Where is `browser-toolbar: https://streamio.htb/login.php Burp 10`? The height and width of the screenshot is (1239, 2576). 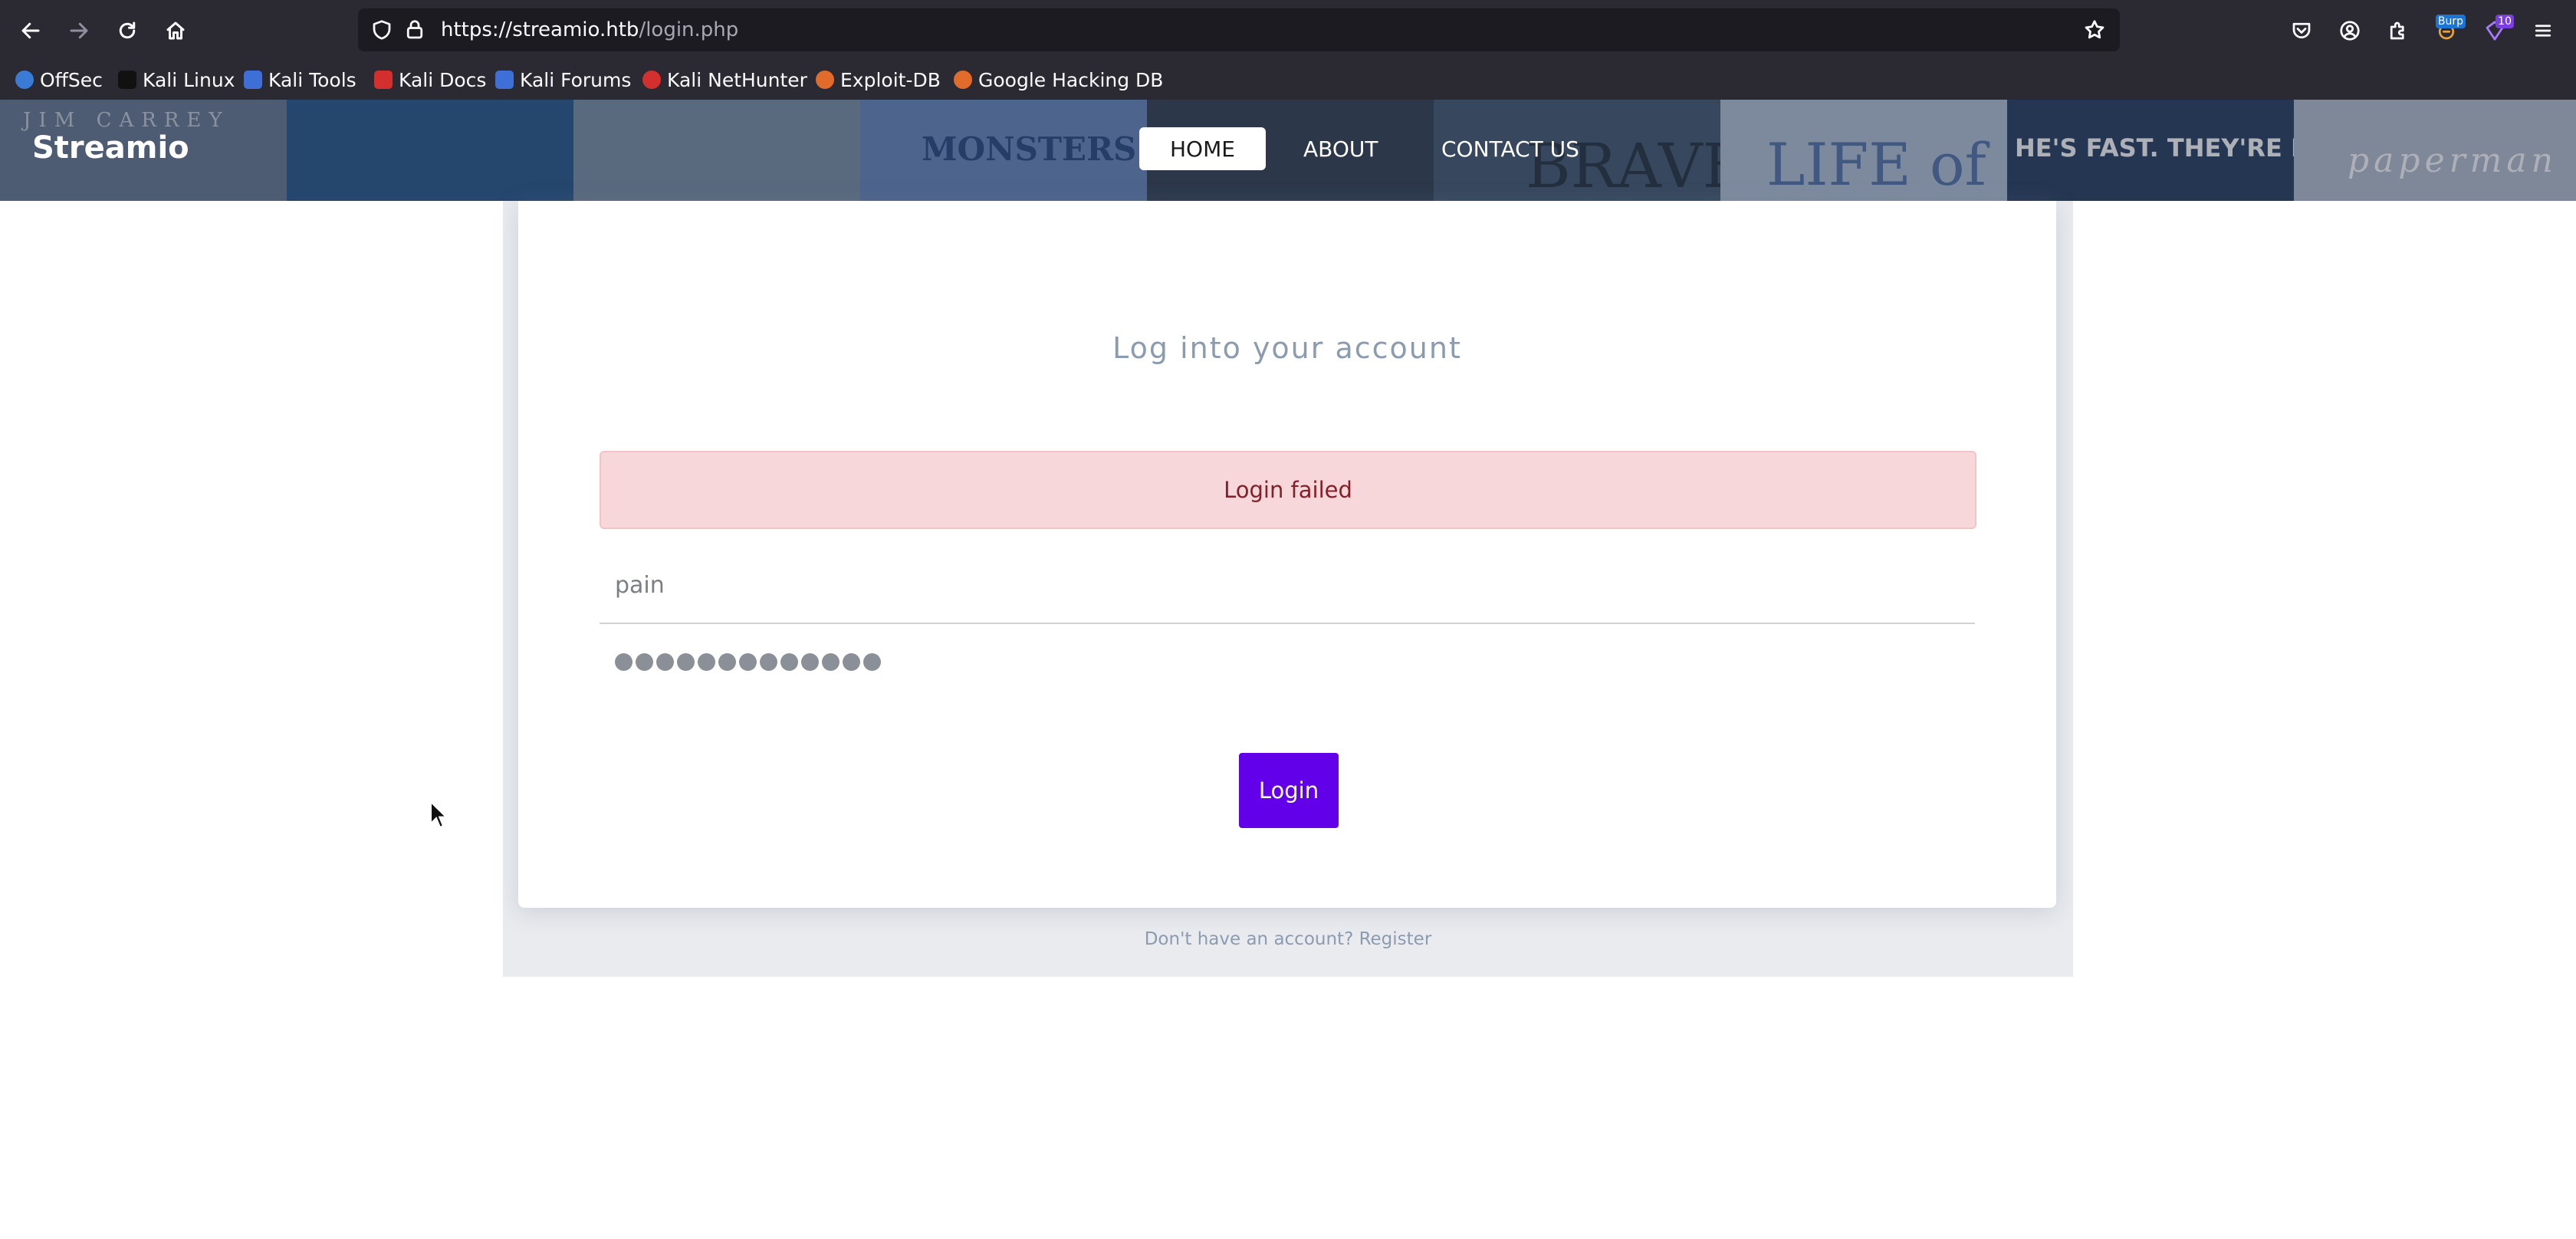
browser-toolbar: https://streamio.htb/login.php Burp 10 is located at coordinates (1288, 30).